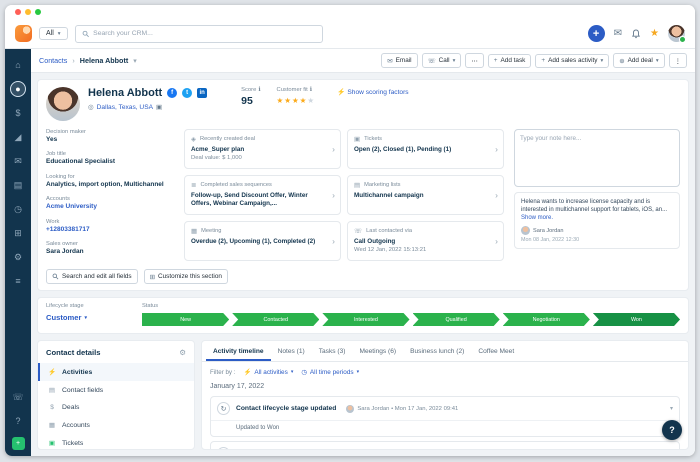 This screenshot has width=700, height=462. What do you see at coordinates (425, 195) in the screenshot?
I see `marketing-lists-card: ▤ Marketing lists Multichannel campaign ›` at bounding box center [425, 195].